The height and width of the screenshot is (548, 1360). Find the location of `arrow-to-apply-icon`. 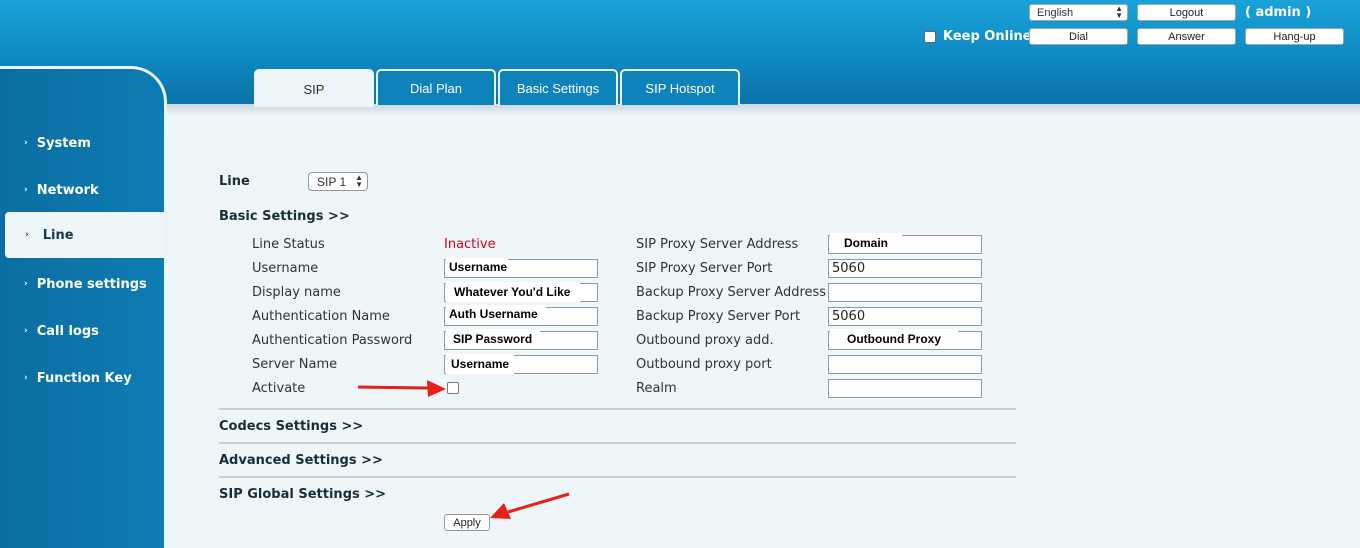

arrow-to-apply-icon is located at coordinates (530, 505).